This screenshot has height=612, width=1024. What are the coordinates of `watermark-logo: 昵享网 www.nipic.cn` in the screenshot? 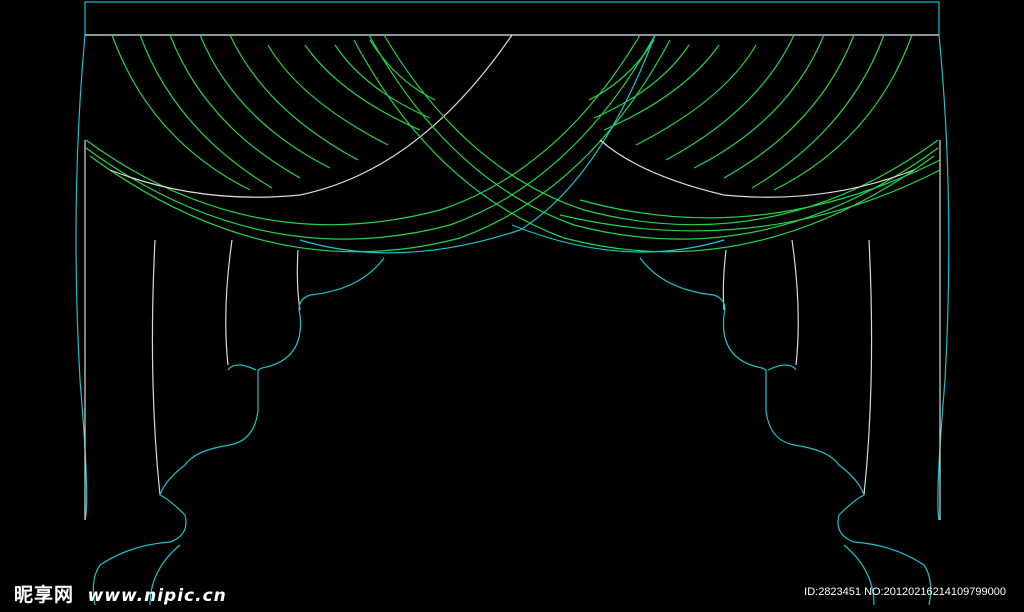 It's located at (120, 593).